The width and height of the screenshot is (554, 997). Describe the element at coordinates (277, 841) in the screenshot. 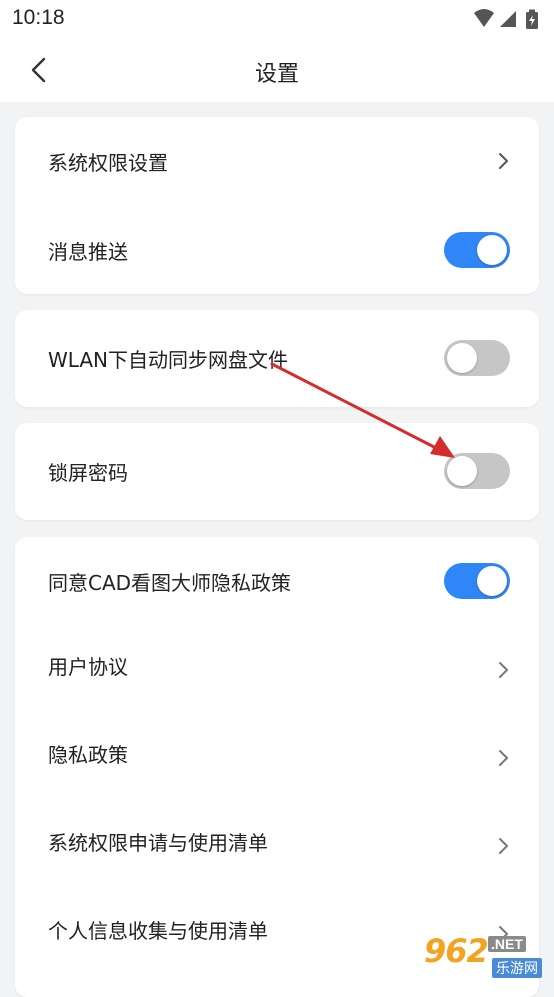

I see `permission-list-row: 系统权限申请与使用清单` at that location.